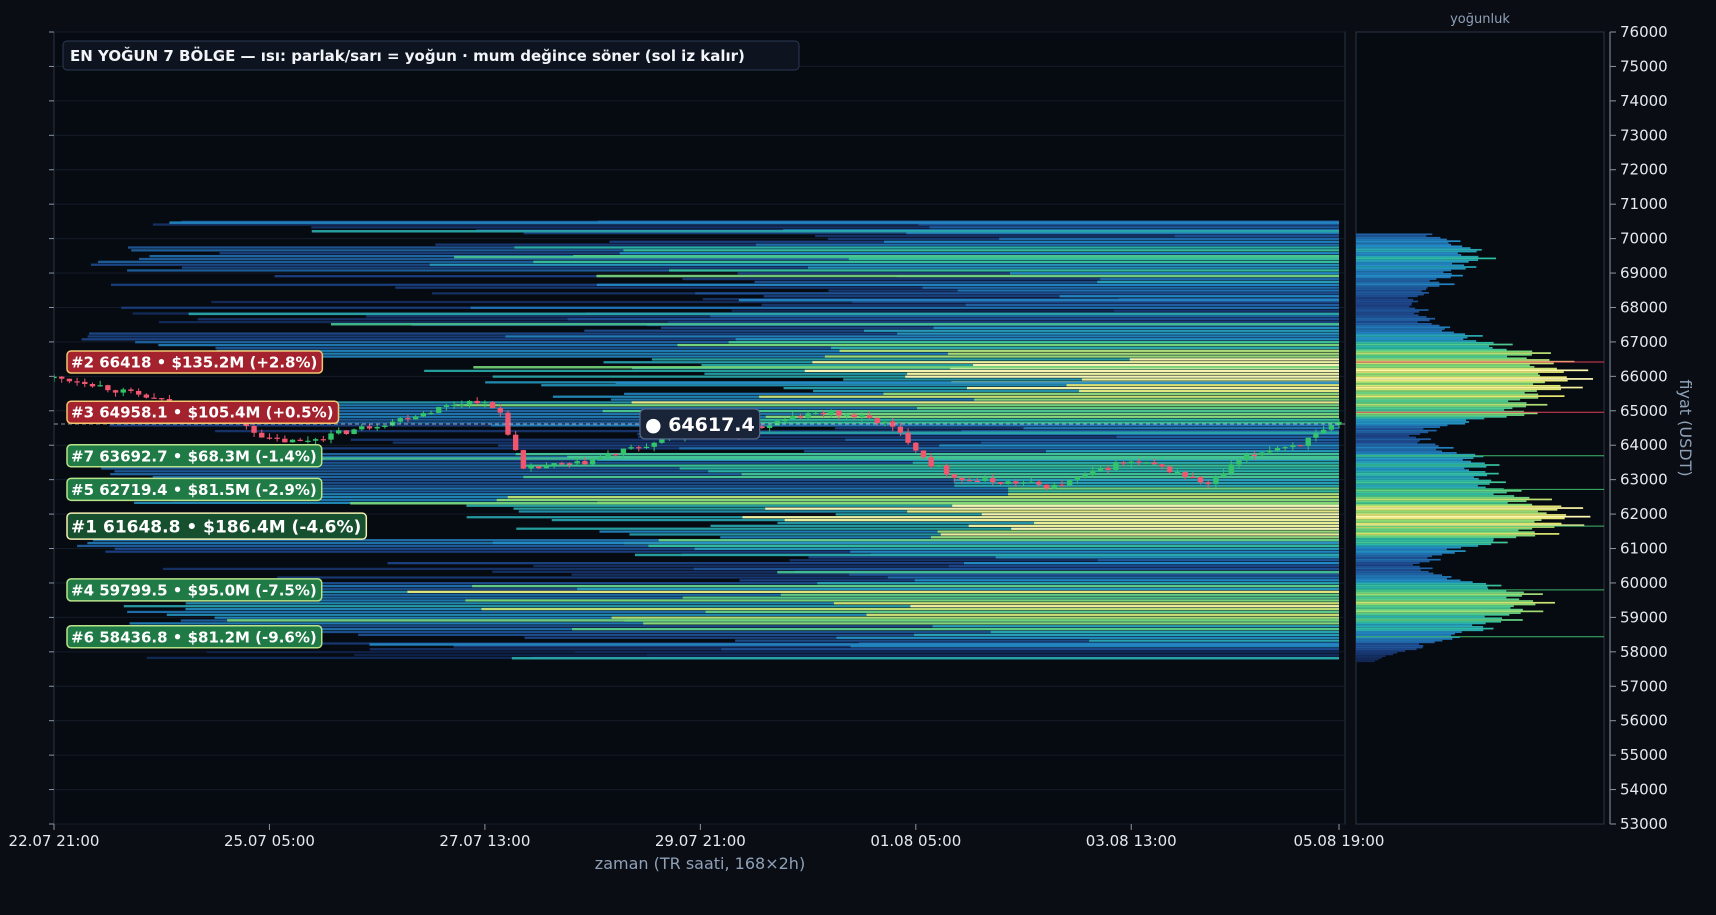 The width and height of the screenshot is (1716, 915). What do you see at coordinates (1644, 824) in the screenshot?
I see `y-tick-label-53000: 53000` at bounding box center [1644, 824].